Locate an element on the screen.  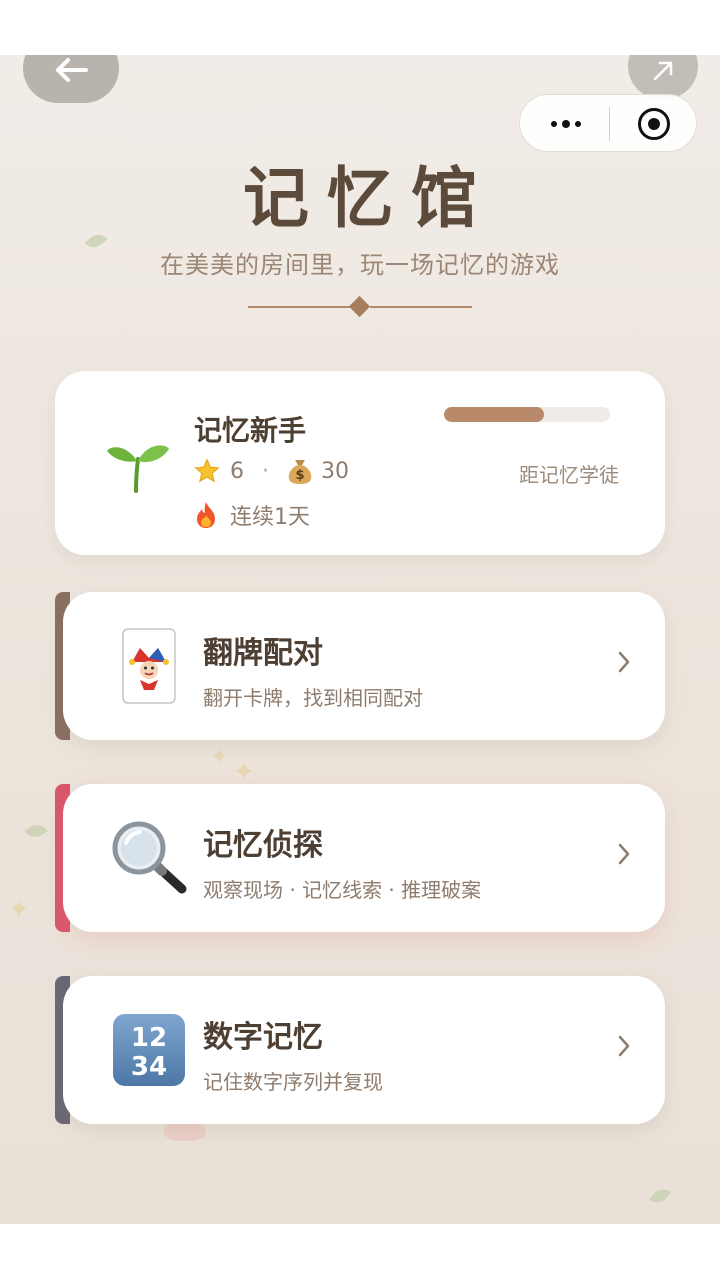
page-subtitle: 在美美的房间里，玩一场记忆的游戏 is located at coordinates (360, 265).